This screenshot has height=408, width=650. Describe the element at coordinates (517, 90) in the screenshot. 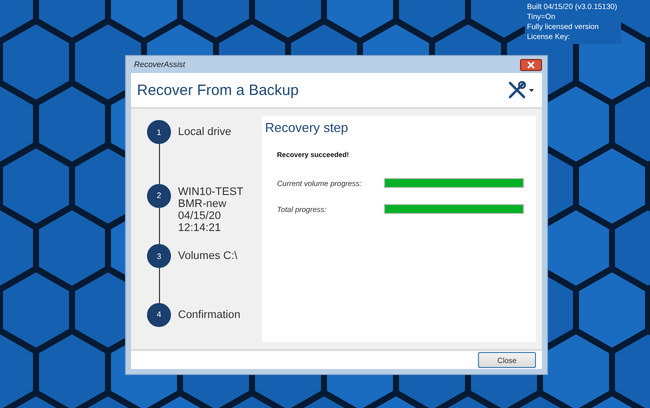

I see `tools-icon` at that location.